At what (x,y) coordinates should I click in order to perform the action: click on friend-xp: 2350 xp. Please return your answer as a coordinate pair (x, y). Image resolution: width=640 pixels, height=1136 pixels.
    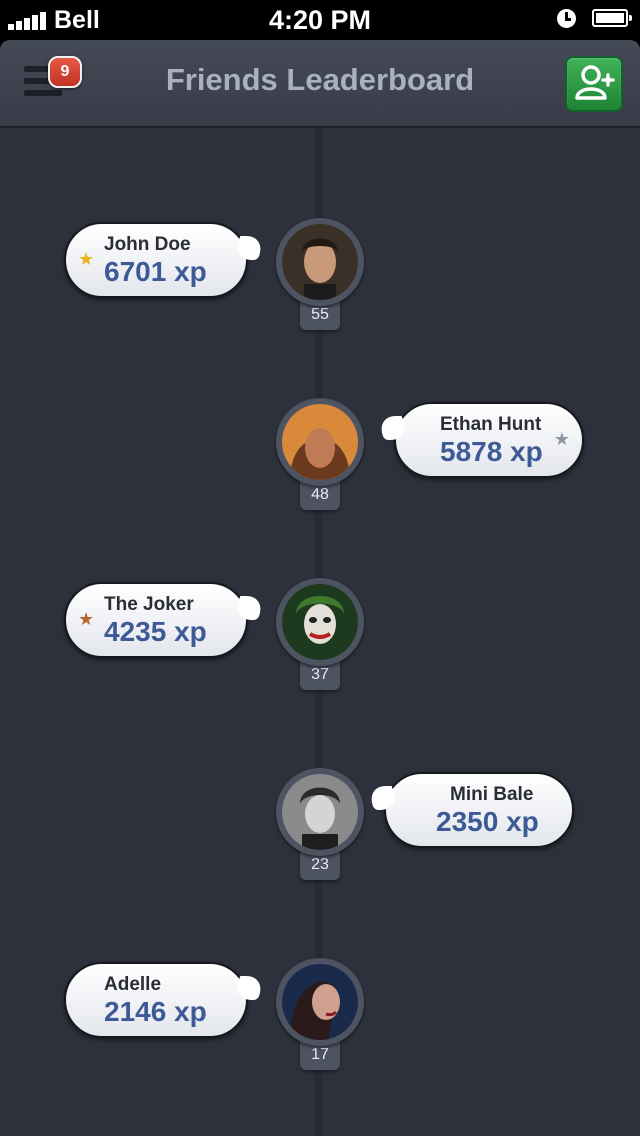
    Looking at the image, I should click on (487, 821).